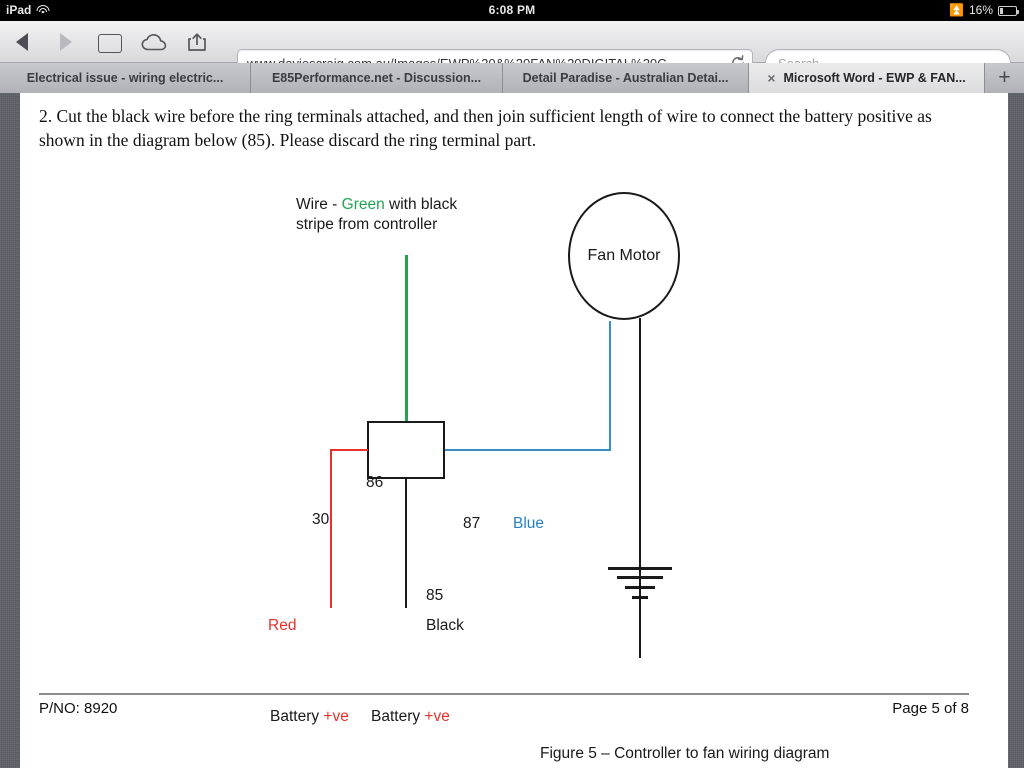  What do you see at coordinates (78, 708) in the screenshot?
I see `footer-part-number: P/NO: 8920` at bounding box center [78, 708].